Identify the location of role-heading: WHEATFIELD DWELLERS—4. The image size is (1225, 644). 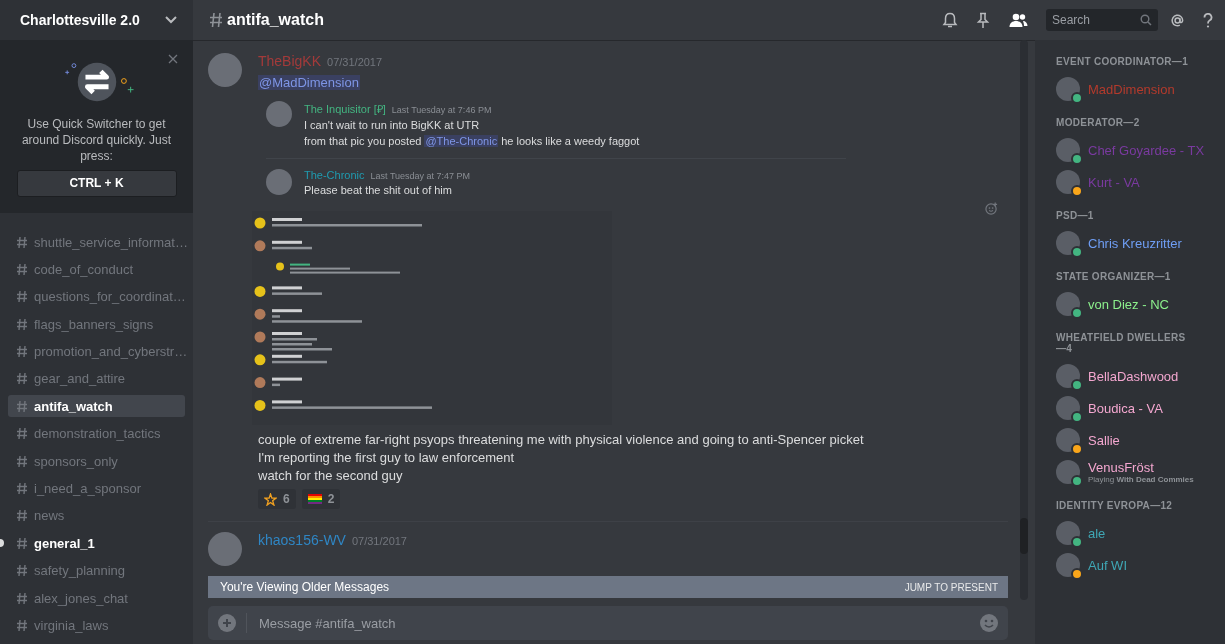
(1121, 343).